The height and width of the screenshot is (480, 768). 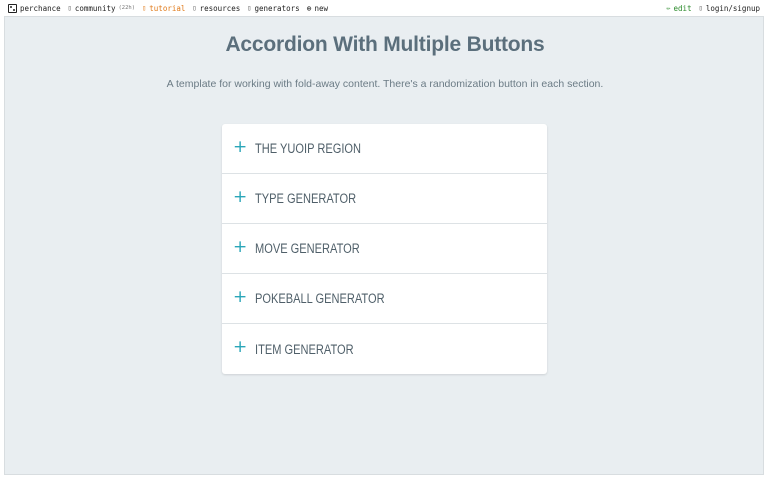 I want to click on login-label: login/signup, so click(x=732, y=8).